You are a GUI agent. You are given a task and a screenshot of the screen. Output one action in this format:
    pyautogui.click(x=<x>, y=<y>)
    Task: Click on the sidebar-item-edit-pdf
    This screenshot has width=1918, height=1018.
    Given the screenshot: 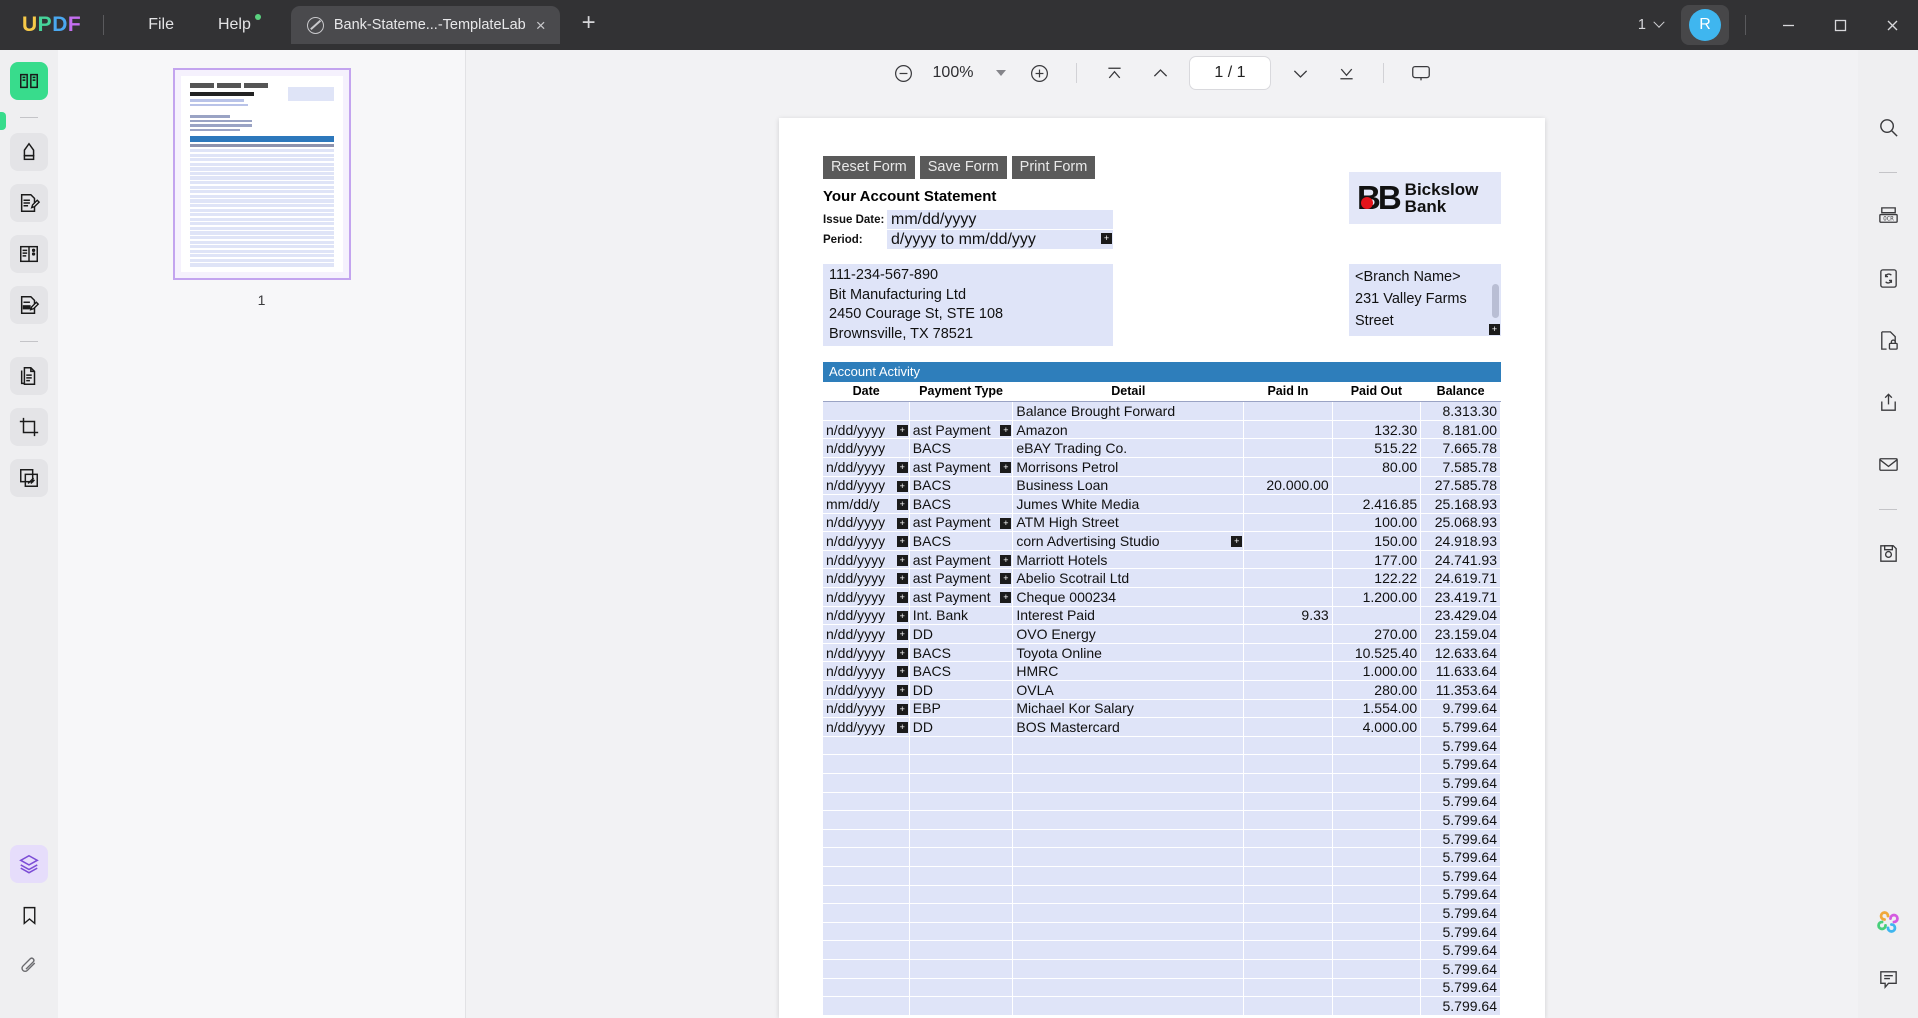 What is the action you would take?
    pyautogui.click(x=29, y=203)
    